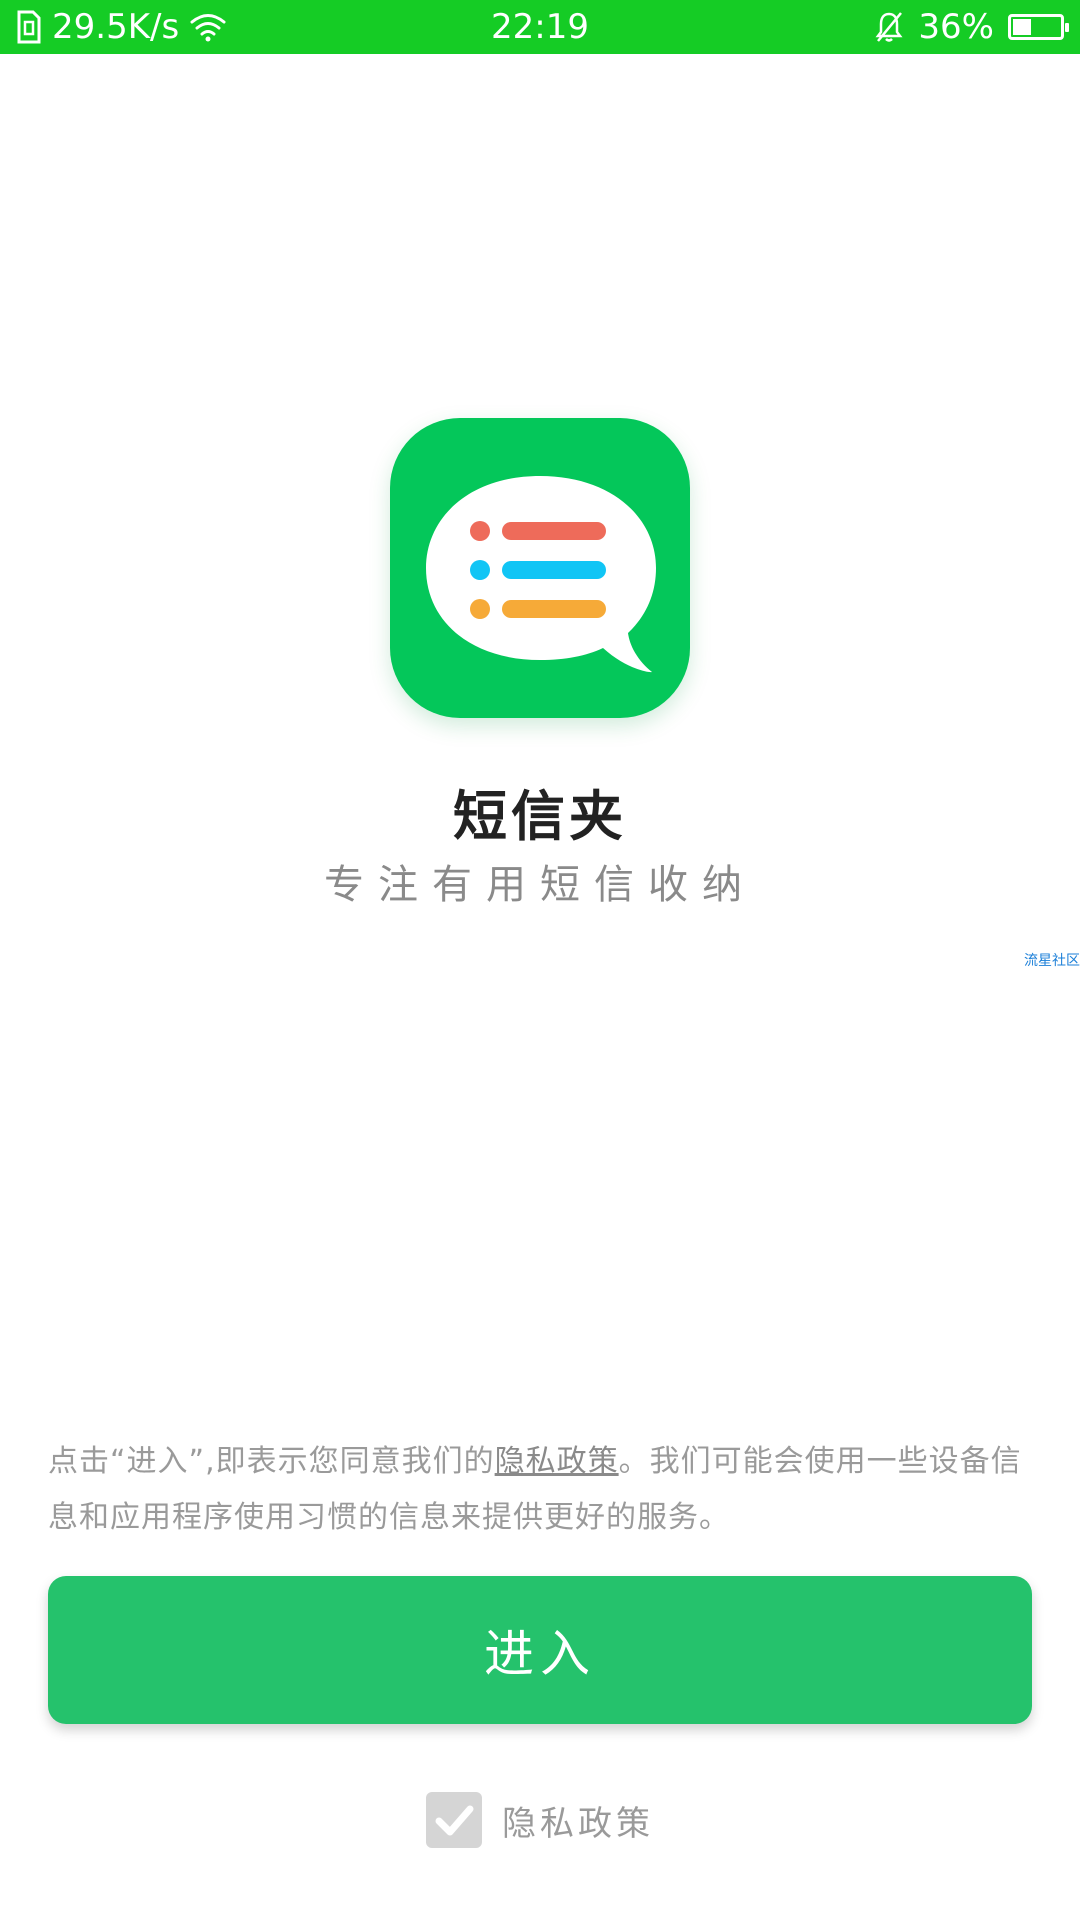  I want to click on network-speed: 29.5K/s, so click(116, 27).